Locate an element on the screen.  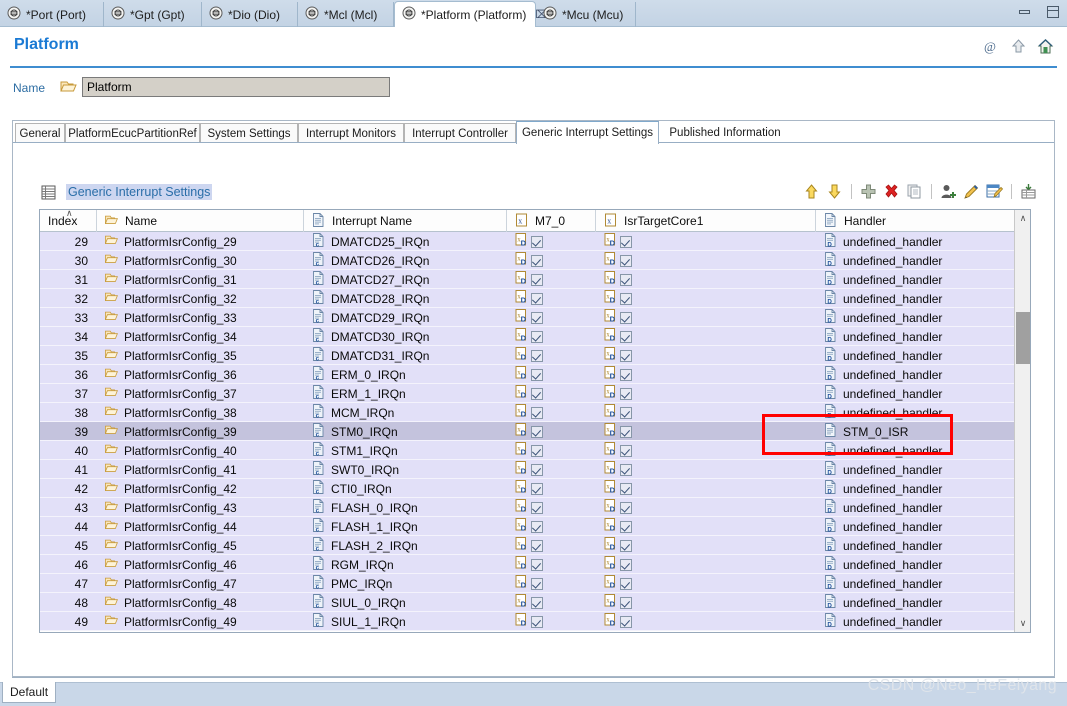
cell-interrupt-name: c ERM_0_IRQn is located at coordinates (405, 374).